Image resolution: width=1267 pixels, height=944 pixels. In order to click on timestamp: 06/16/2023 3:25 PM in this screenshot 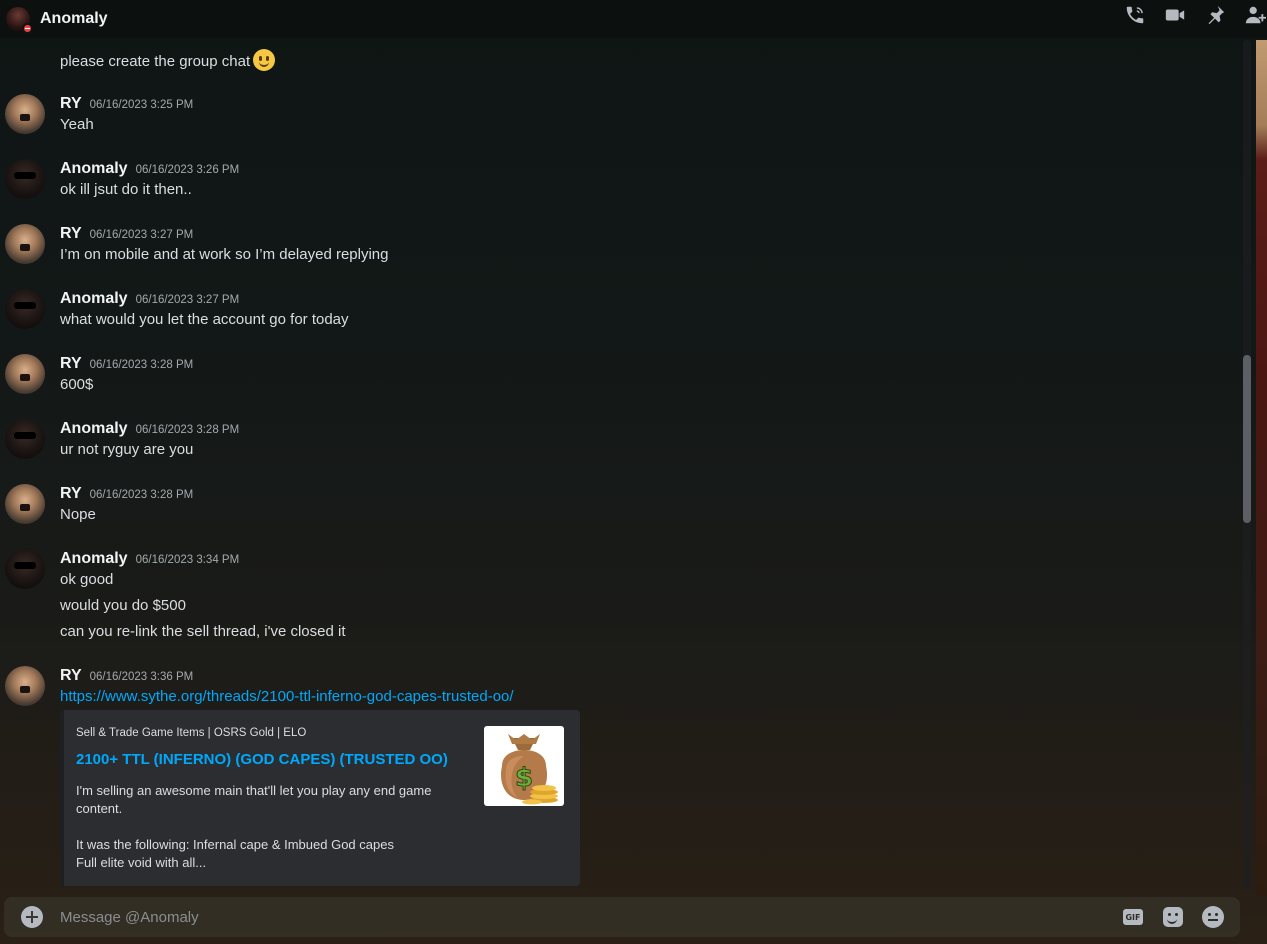, I will do `click(141, 105)`.